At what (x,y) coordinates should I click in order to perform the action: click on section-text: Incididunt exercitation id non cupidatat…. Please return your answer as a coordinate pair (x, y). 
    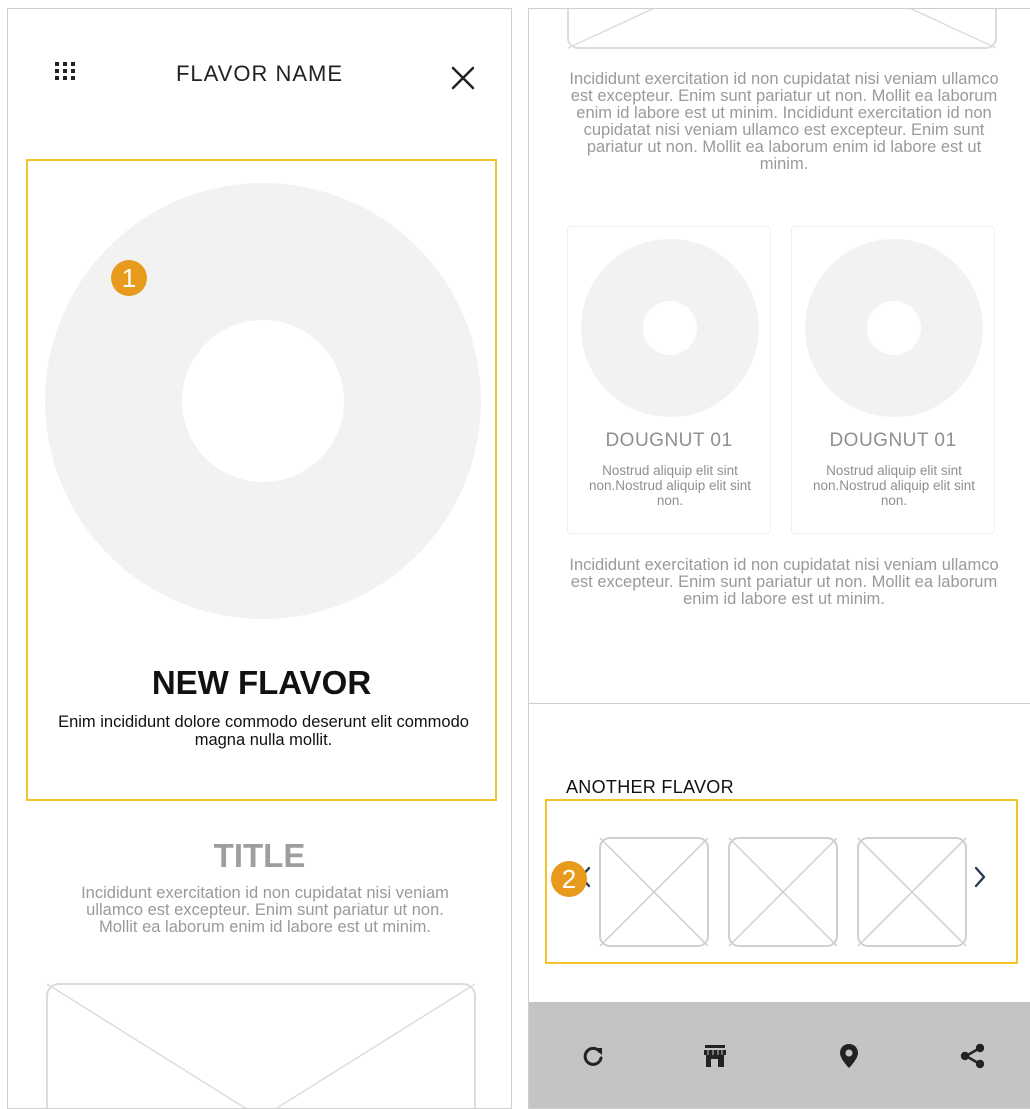
    Looking at the image, I should click on (265, 910).